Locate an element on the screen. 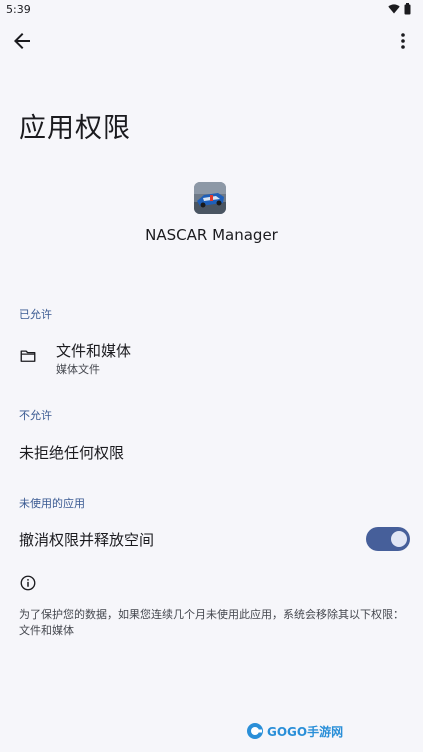 The image size is (423, 752). status-time: 5:39 is located at coordinates (18, 9).